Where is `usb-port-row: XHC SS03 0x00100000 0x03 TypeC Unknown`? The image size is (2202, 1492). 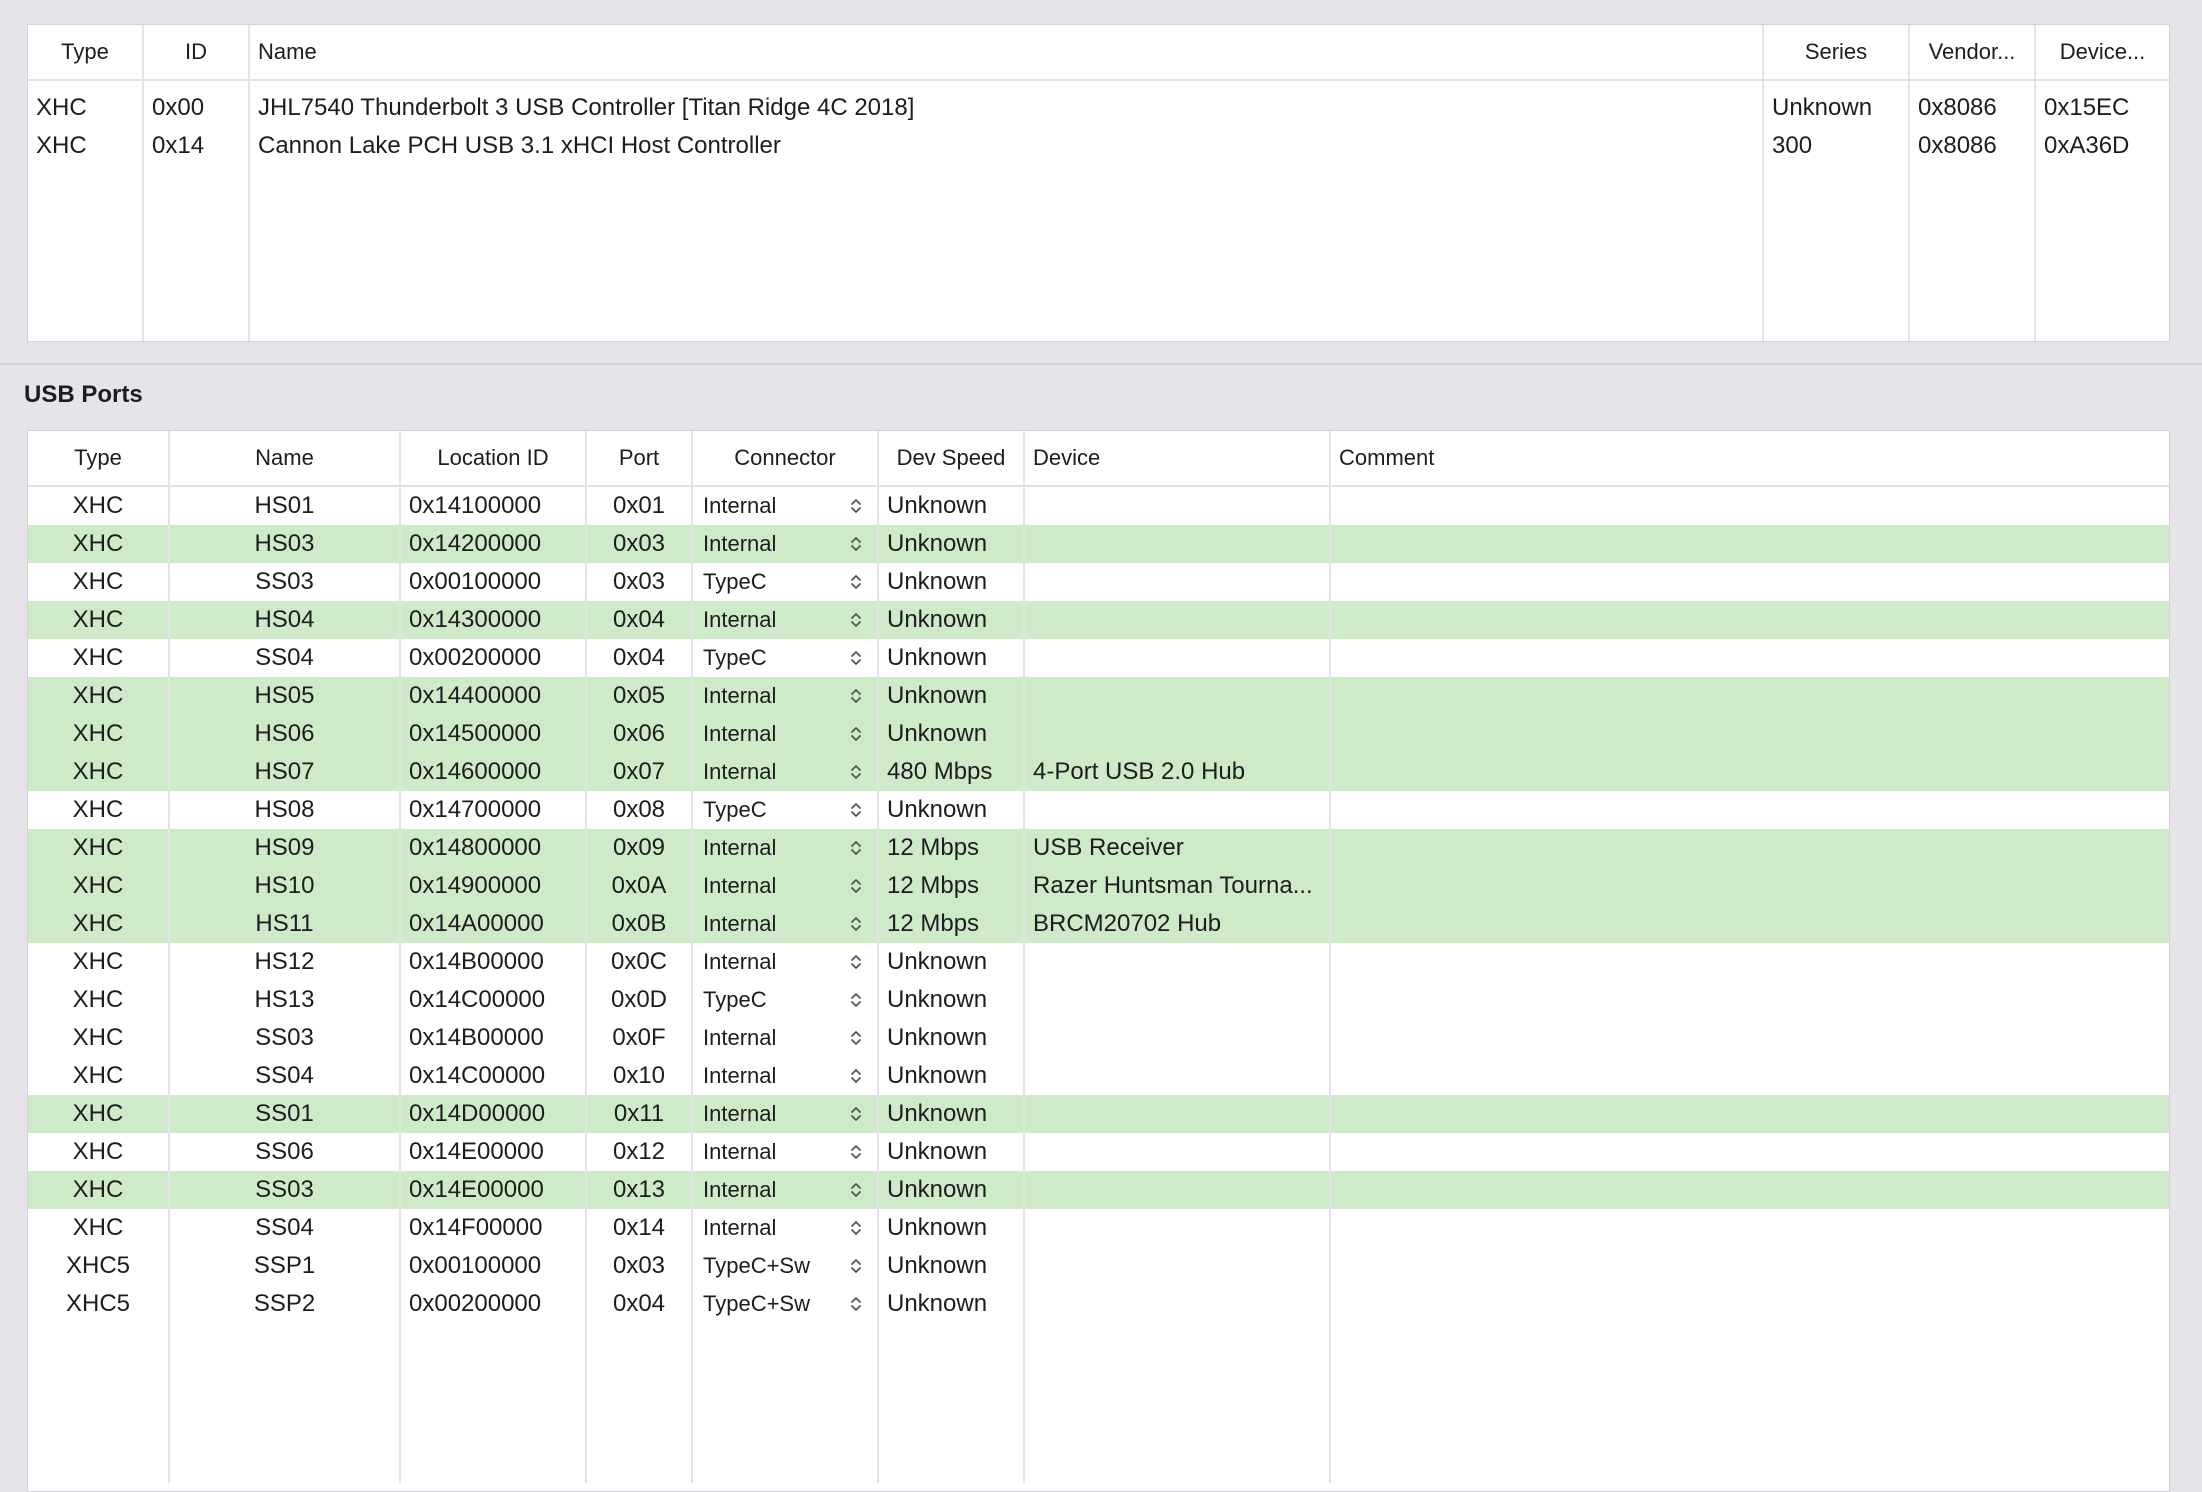
usb-port-row: XHC SS03 0x00100000 0x03 TypeC Unknown is located at coordinates (1098, 582).